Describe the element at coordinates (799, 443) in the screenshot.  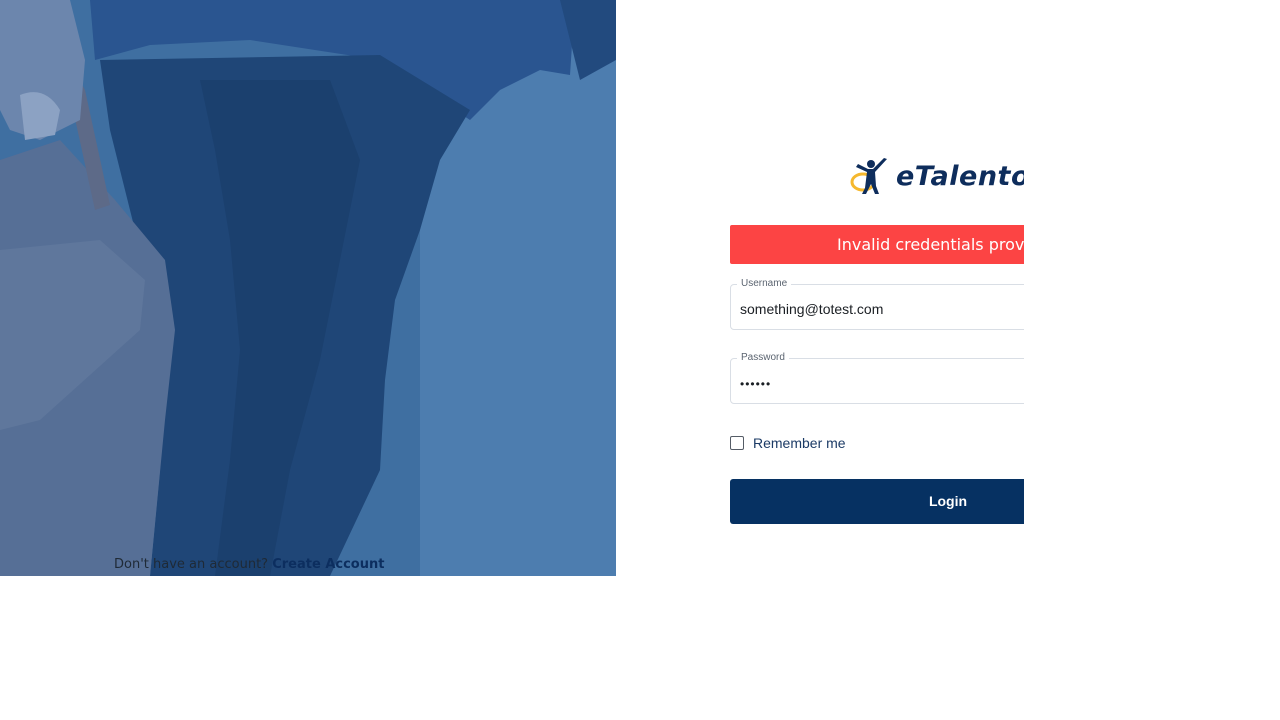
I see `remember-me-label: Remember me` at that location.